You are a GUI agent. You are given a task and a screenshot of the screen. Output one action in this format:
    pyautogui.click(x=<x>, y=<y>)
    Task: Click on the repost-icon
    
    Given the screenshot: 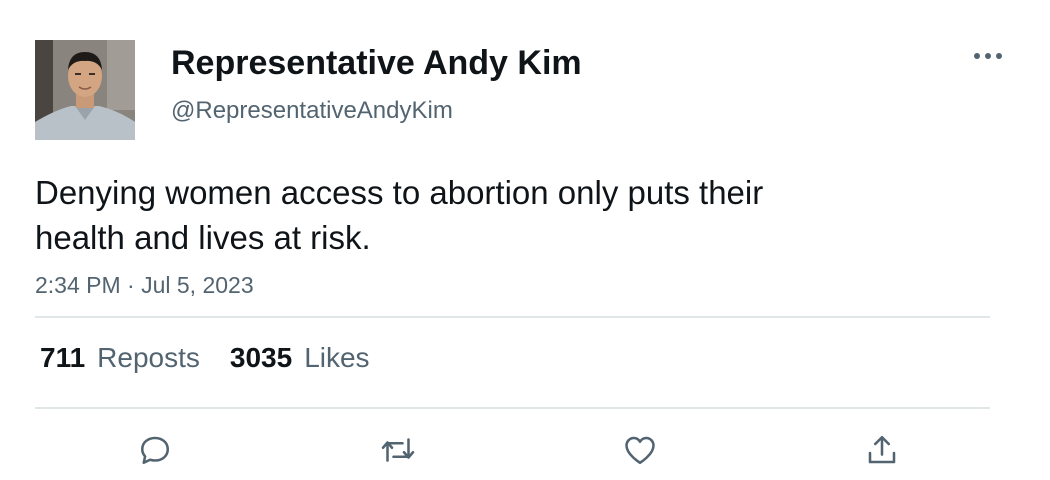 What is the action you would take?
    pyautogui.click(x=398, y=450)
    